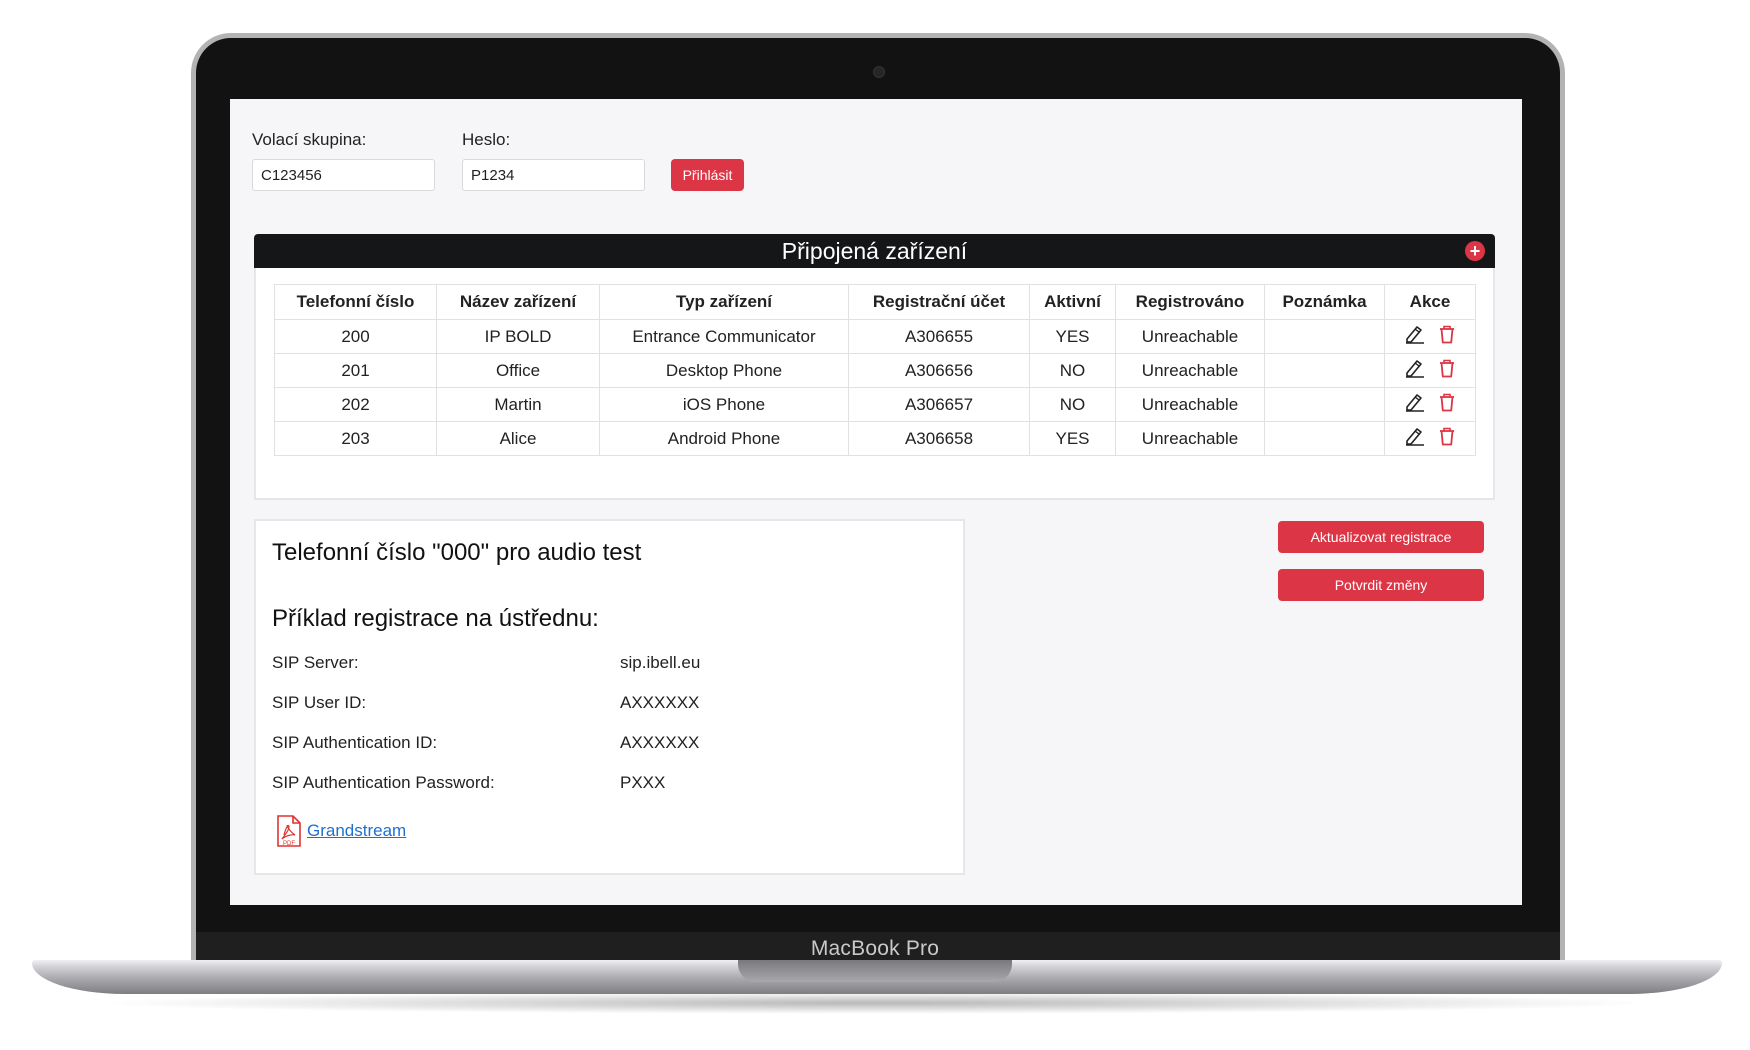  Describe the element at coordinates (939, 438) in the screenshot. I see `cell-account: A306658` at that location.